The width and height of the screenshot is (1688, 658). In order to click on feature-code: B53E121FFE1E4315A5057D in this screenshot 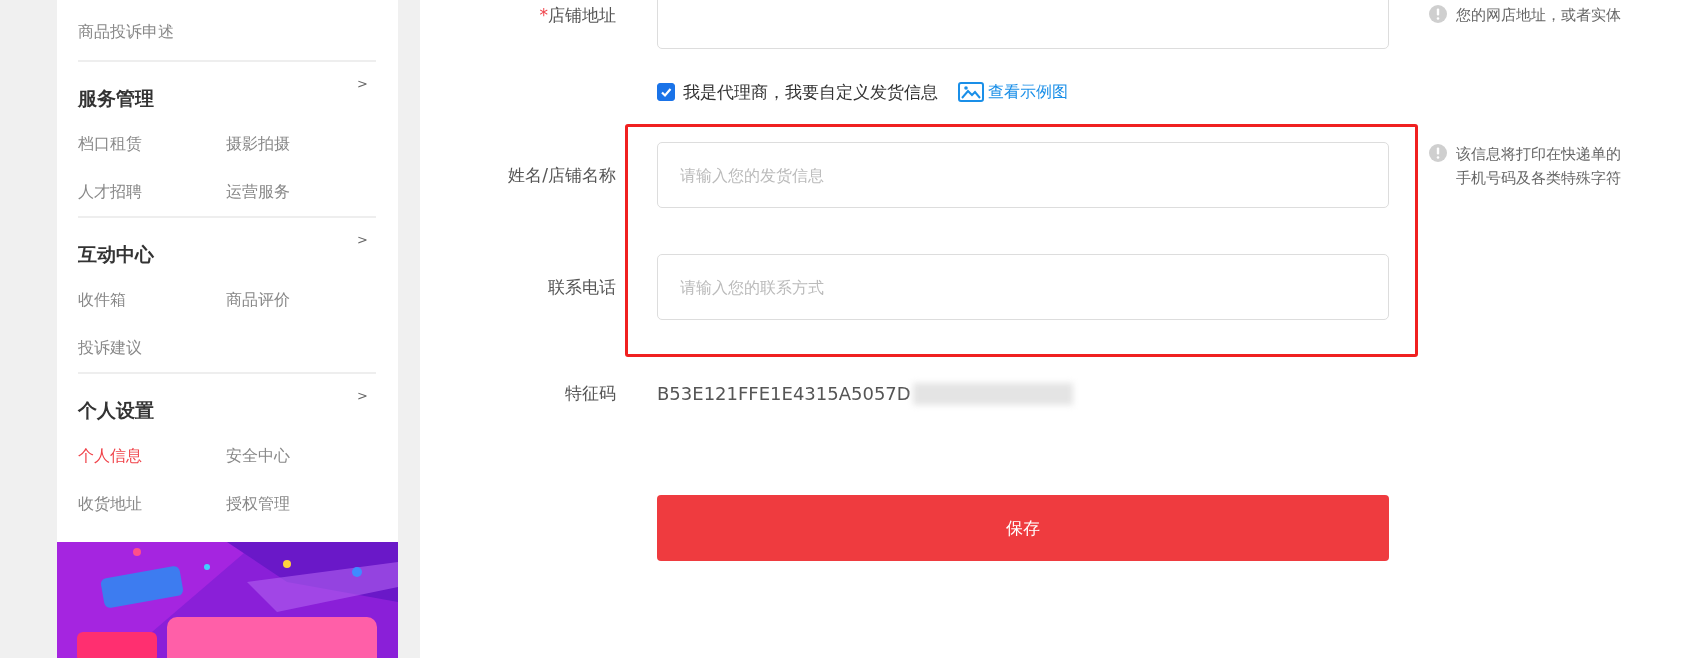, I will do `click(784, 393)`.